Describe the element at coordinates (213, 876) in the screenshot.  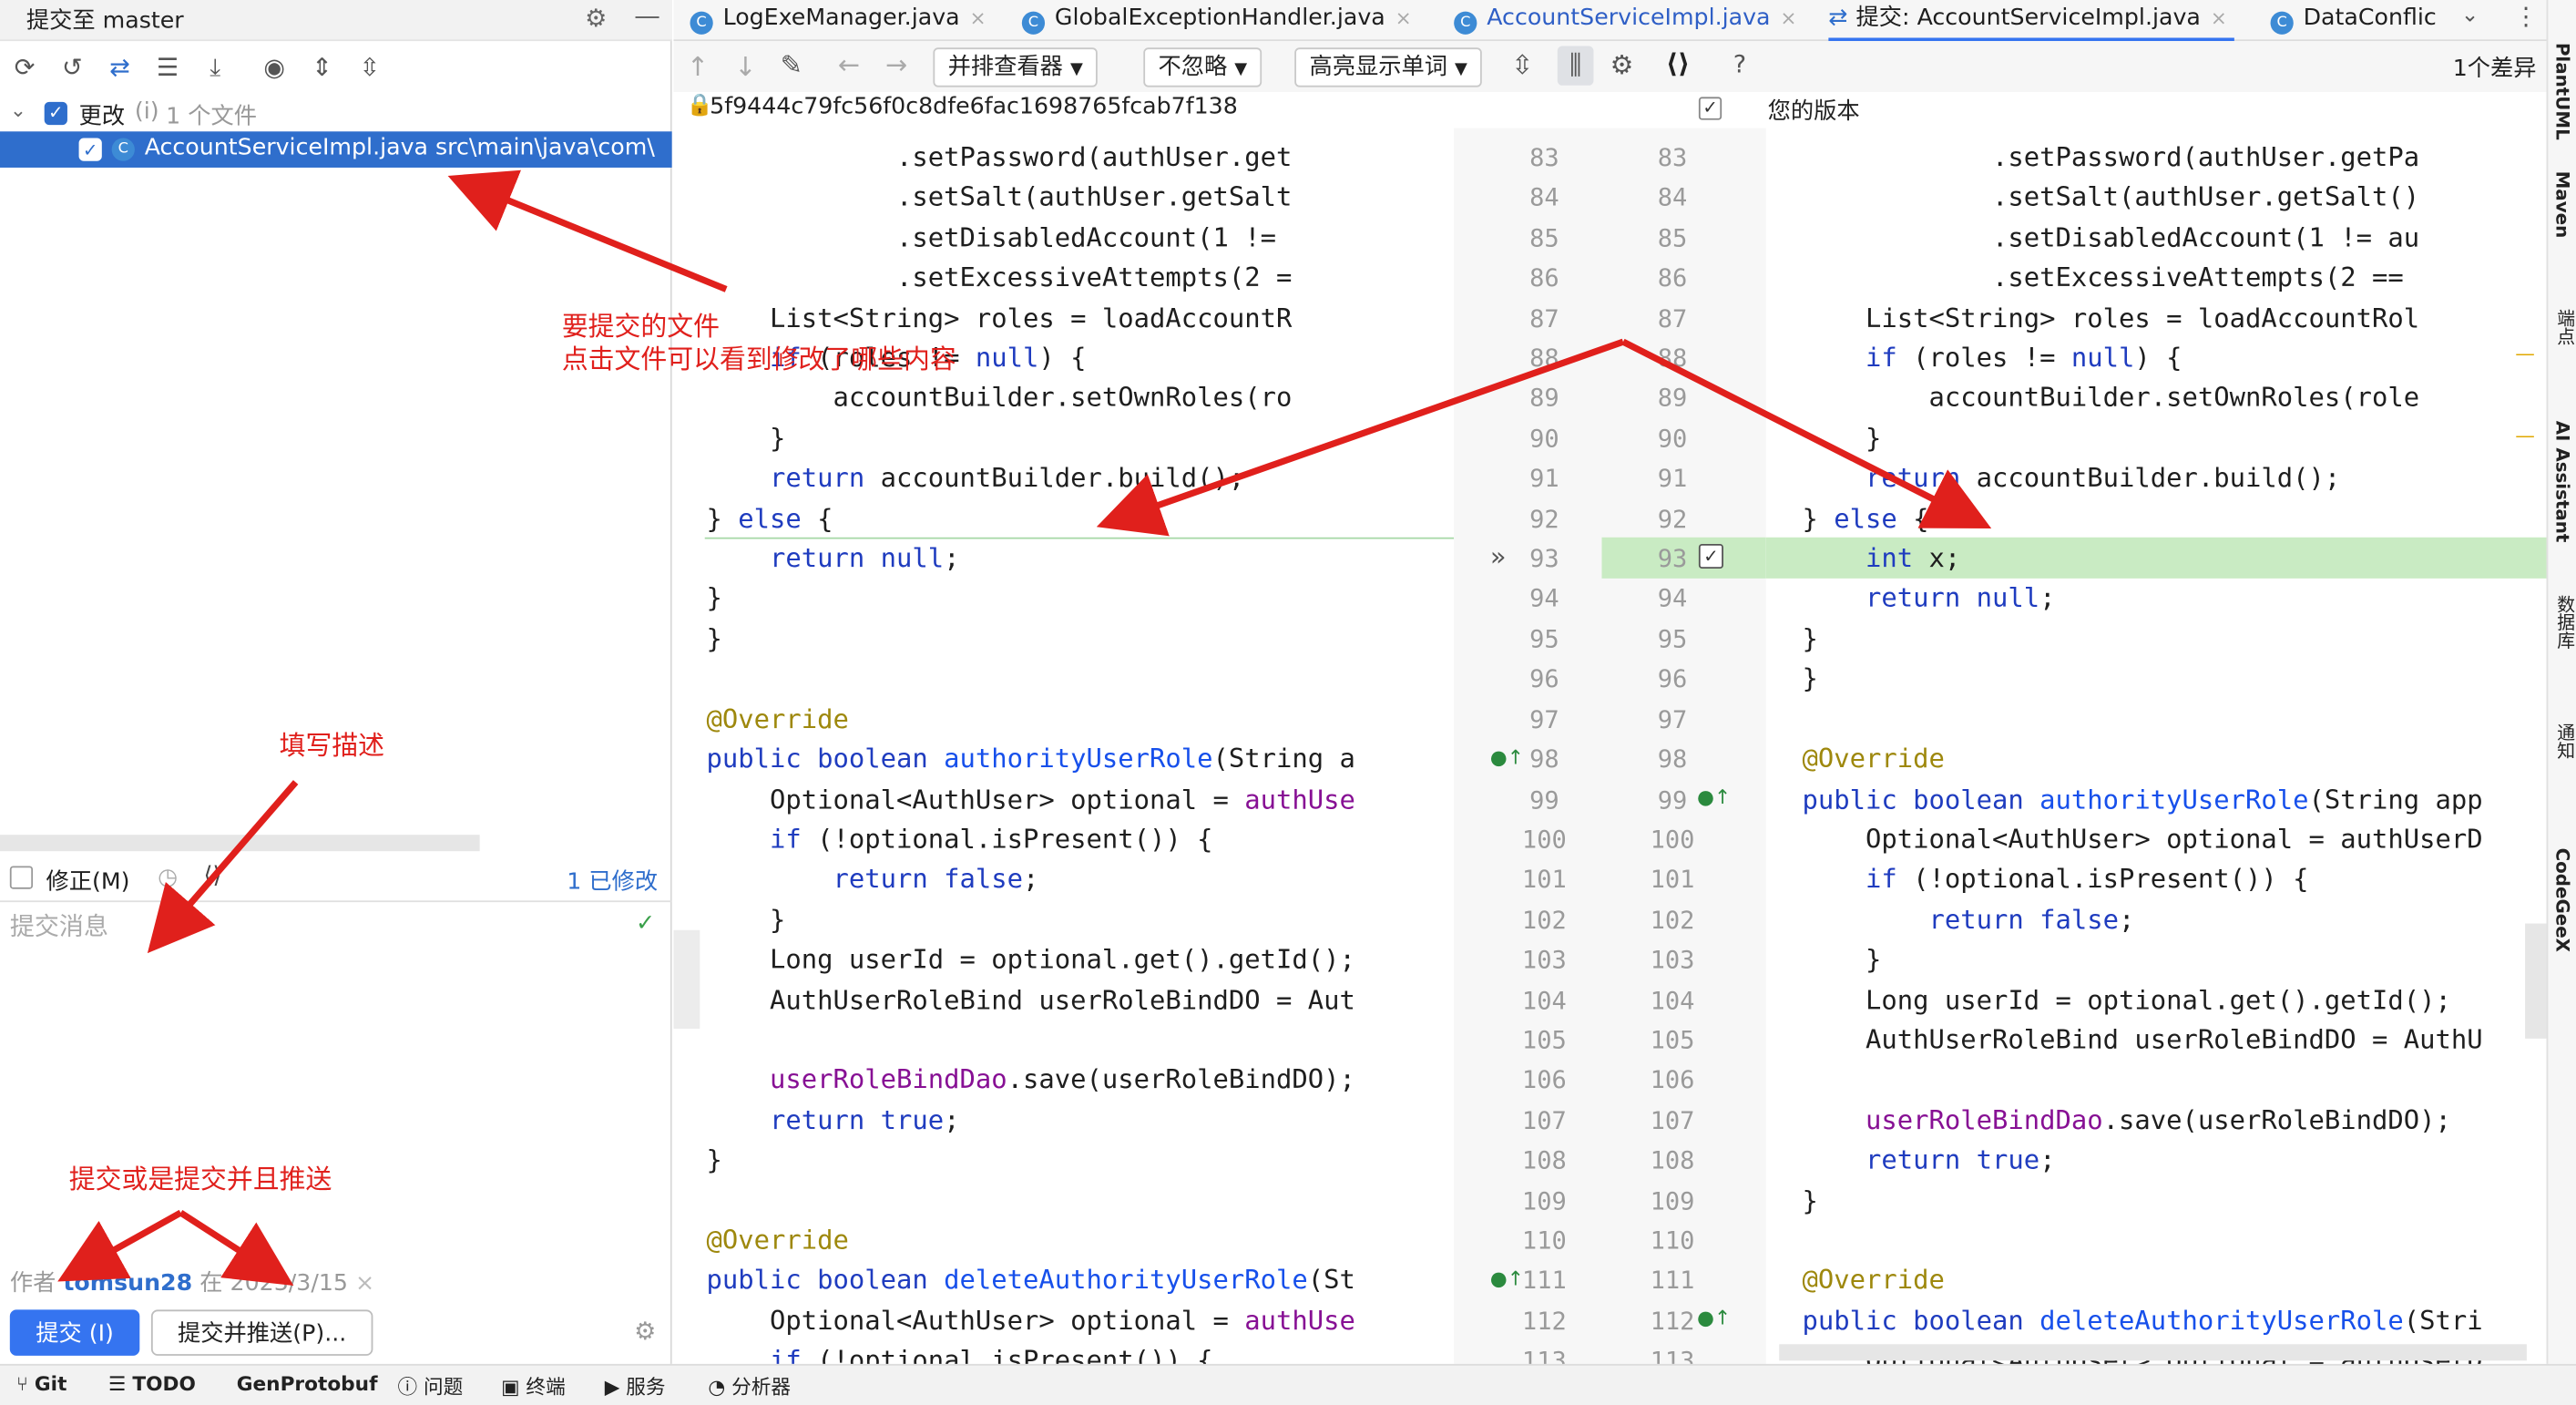
I see `commit-options-icon: ⟨⟩` at that location.